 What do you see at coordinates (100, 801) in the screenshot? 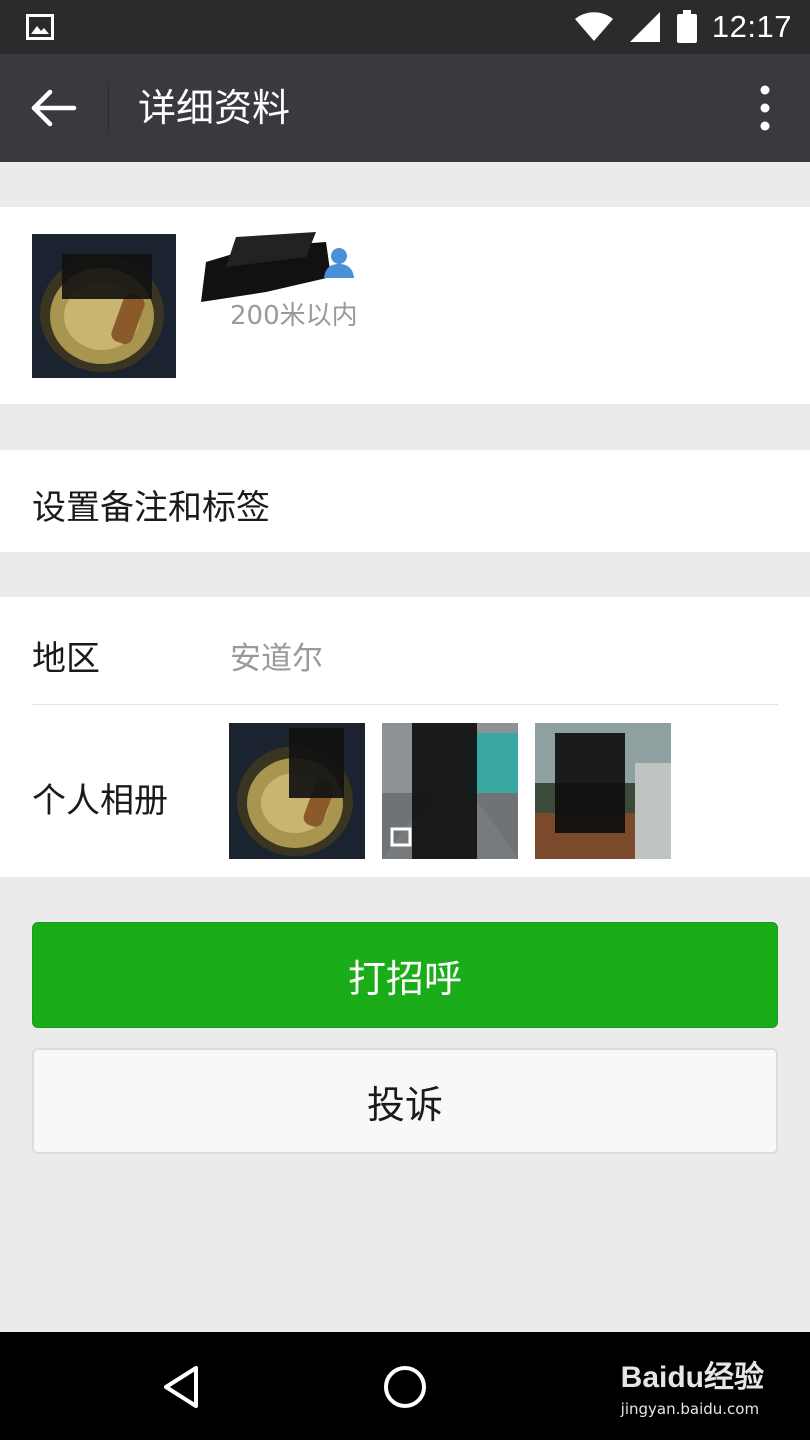
I see `album-label: 个人相册` at bounding box center [100, 801].